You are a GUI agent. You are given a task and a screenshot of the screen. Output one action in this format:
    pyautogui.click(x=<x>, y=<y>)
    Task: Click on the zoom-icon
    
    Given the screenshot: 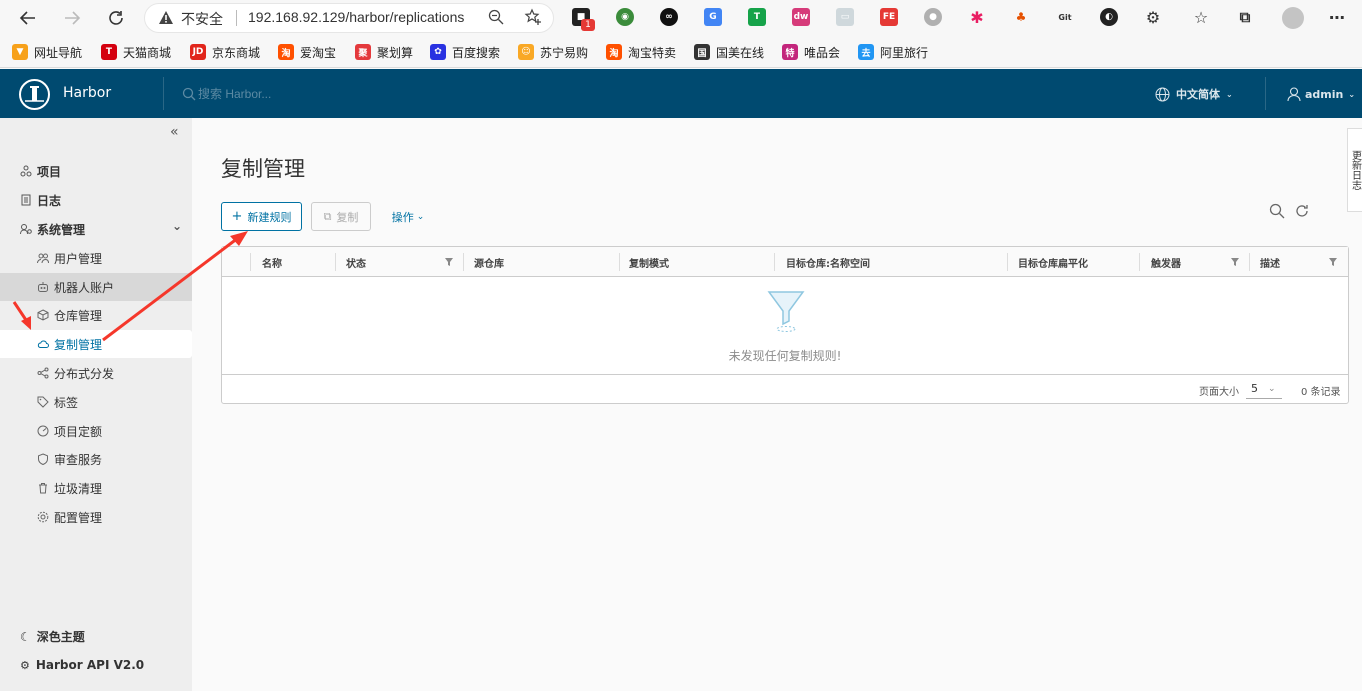 What is the action you would take?
    pyautogui.click(x=496, y=18)
    